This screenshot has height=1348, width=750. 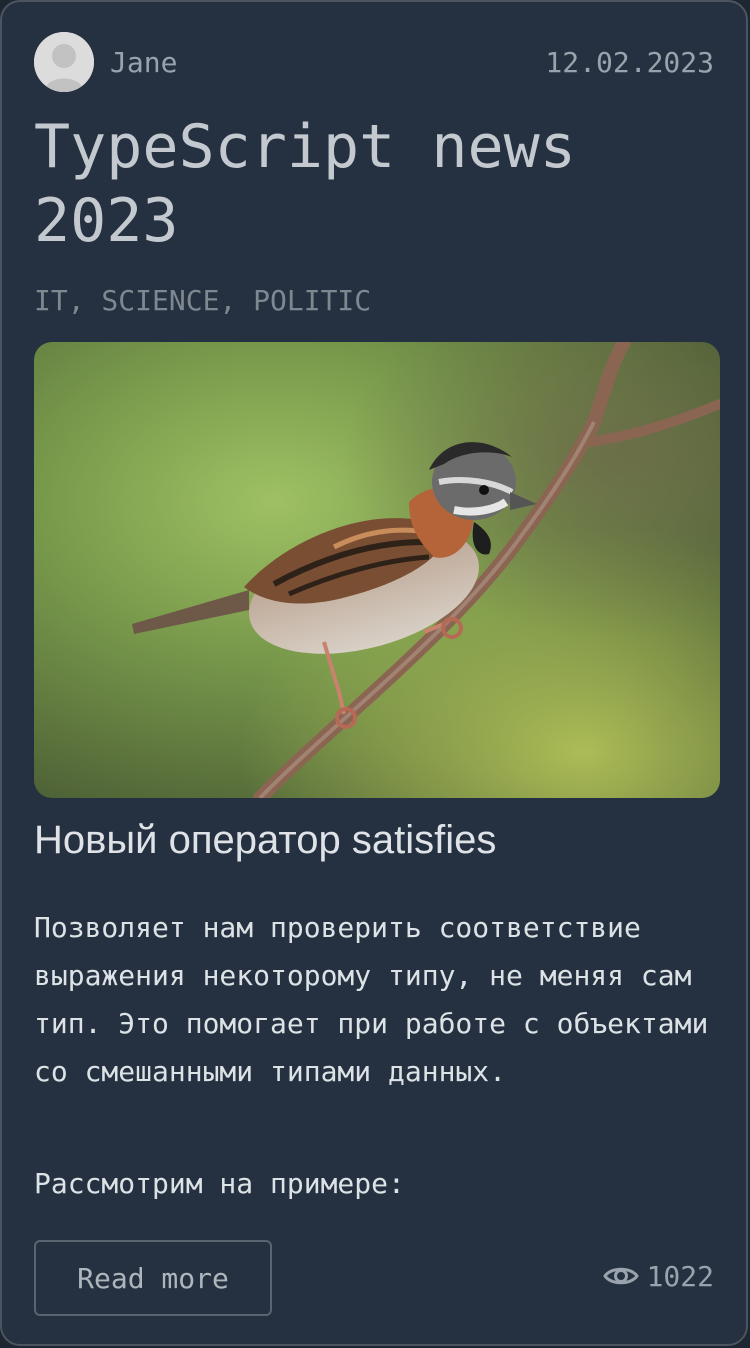 What do you see at coordinates (305, 184) in the screenshot?
I see `post-title: TypeScript news 2023` at bounding box center [305, 184].